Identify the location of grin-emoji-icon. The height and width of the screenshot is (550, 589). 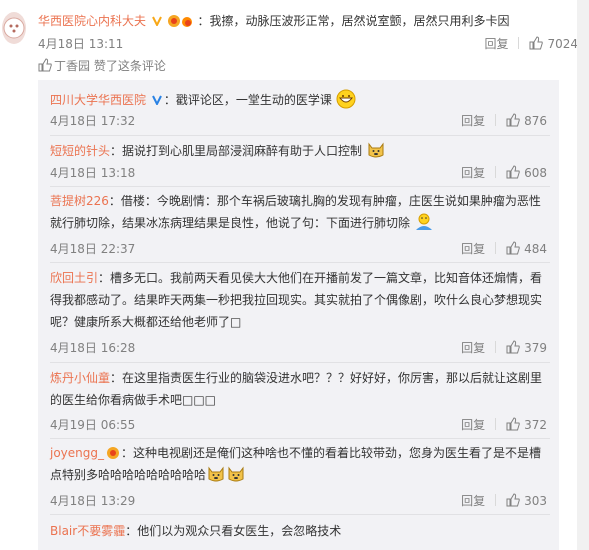
(346, 99).